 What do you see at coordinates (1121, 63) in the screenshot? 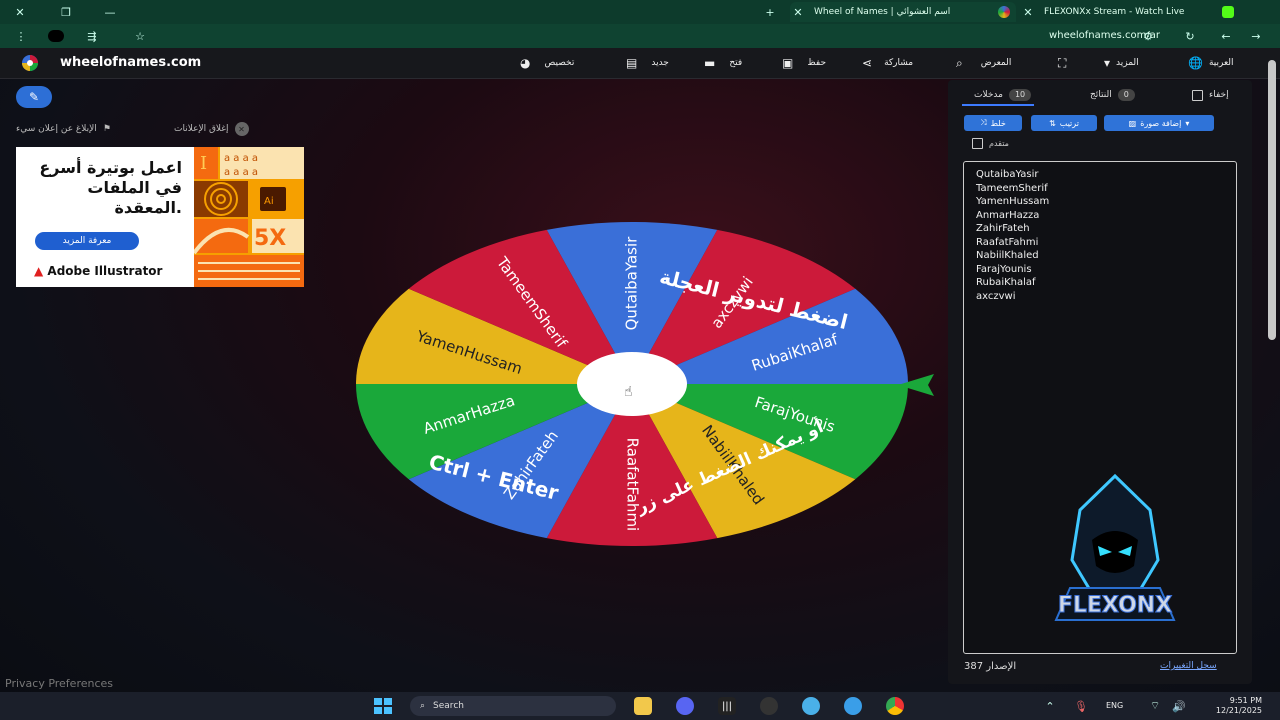
I see `menu-more: ▾ المزيد` at bounding box center [1121, 63].